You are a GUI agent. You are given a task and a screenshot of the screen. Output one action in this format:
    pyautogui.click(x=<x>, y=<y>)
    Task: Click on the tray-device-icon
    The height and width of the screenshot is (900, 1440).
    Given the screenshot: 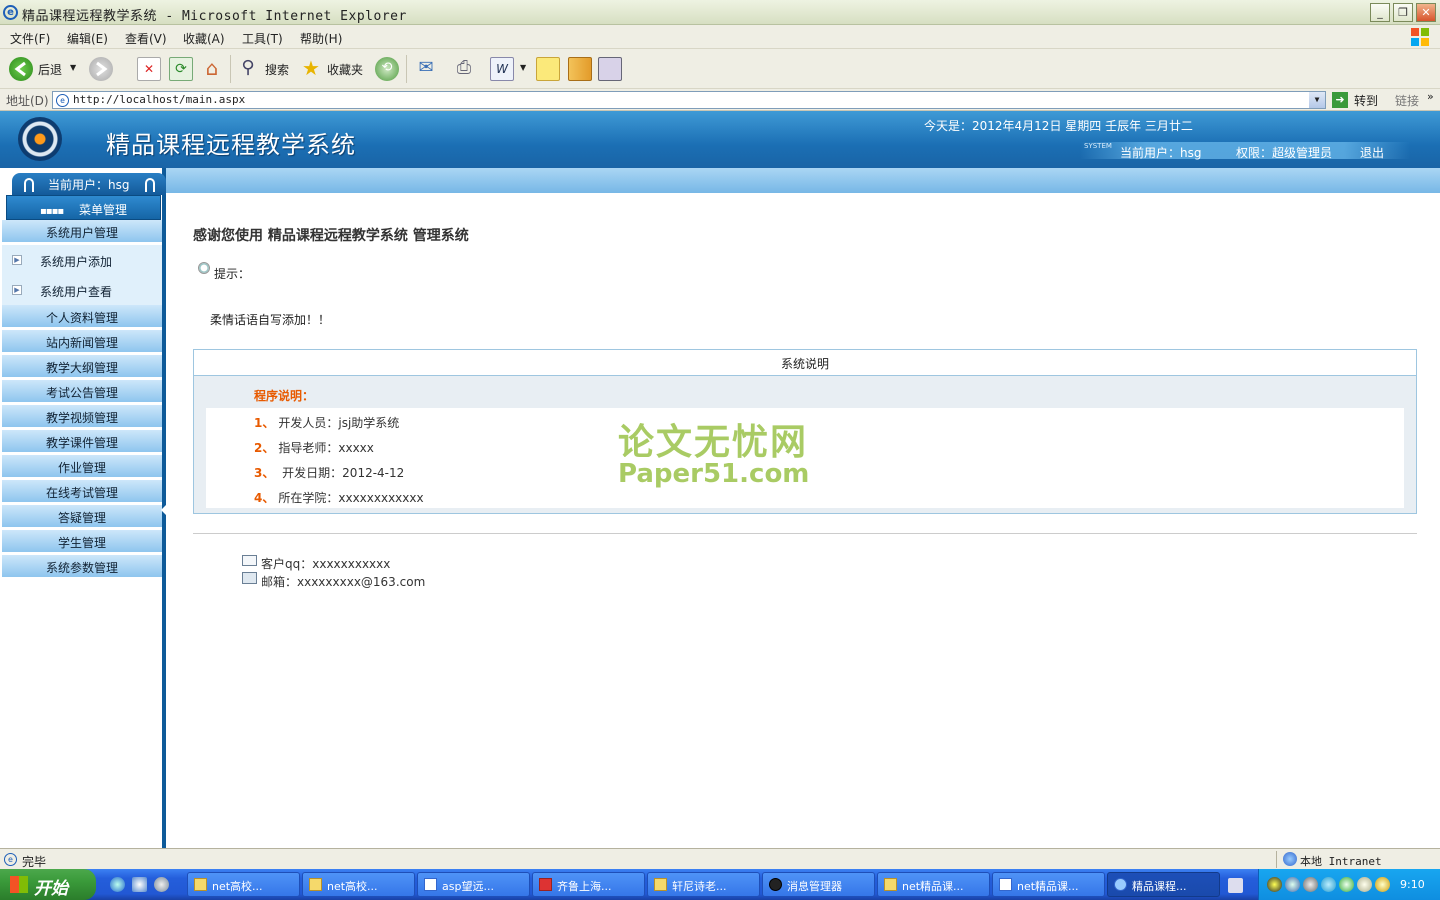 What is the action you would take?
    pyautogui.click(x=1364, y=884)
    